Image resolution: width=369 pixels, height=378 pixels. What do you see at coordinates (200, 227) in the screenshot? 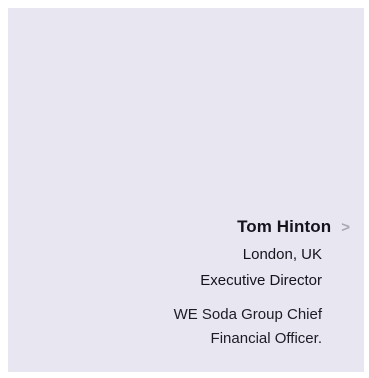
I see `name-row: Tom Hinton >` at bounding box center [200, 227].